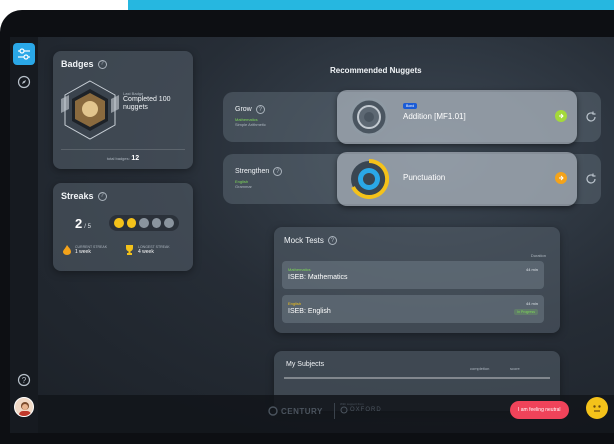 The image size is (614, 444). I want to click on sidebar-item-dashboard, so click(24, 54).